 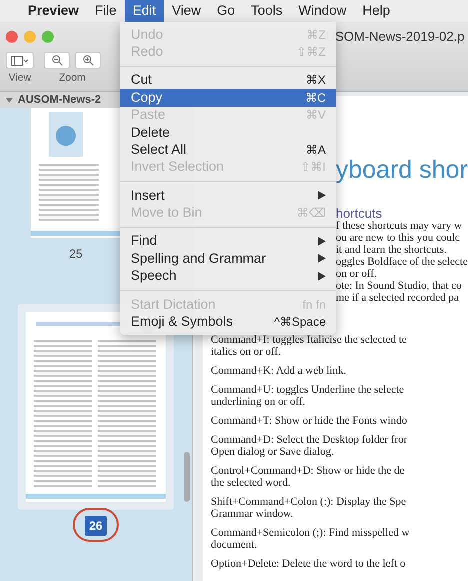 I want to click on text-line: document., so click(x=234, y=545).